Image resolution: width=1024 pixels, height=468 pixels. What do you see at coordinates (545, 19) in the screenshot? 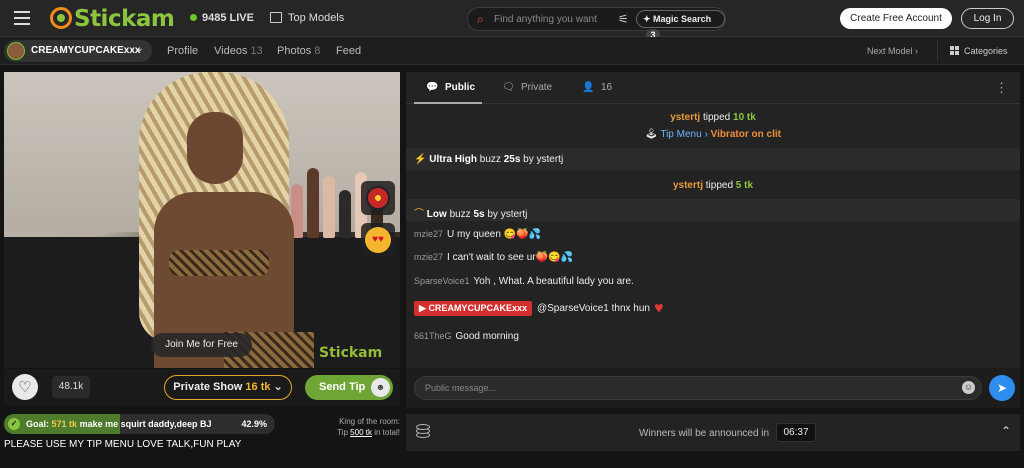
I see `search-input: Find anything you want` at bounding box center [545, 19].